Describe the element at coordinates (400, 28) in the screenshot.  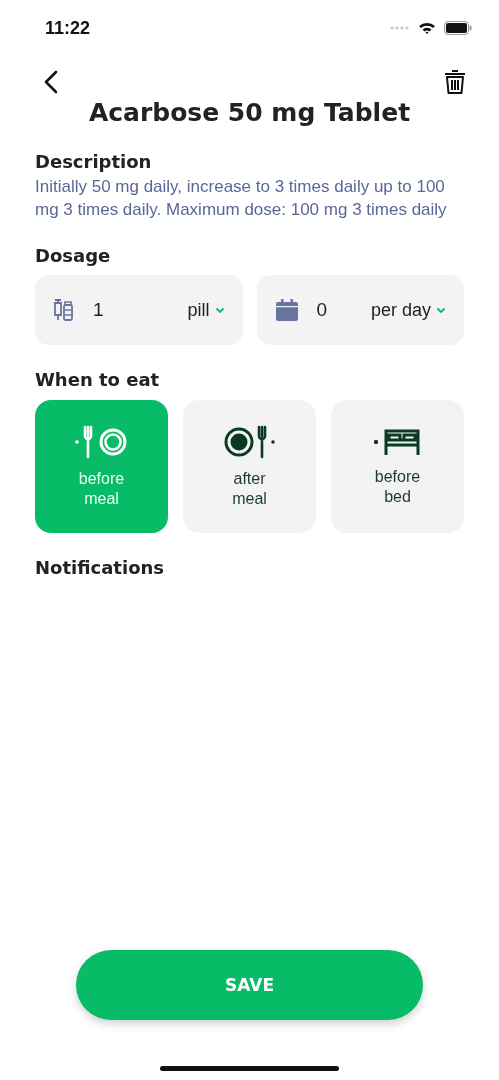
I see `signal-icon` at that location.